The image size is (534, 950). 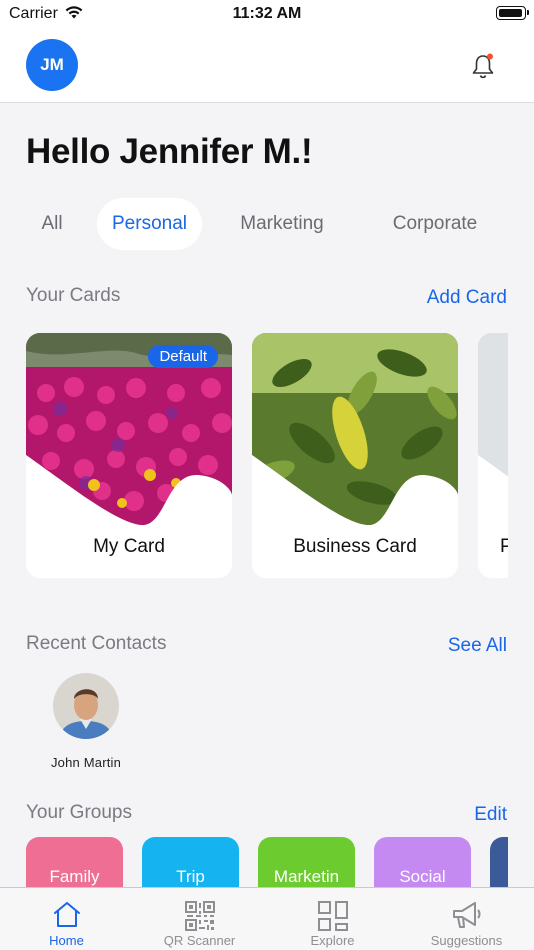 What do you see at coordinates (199, 940) in the screenshot?
I see `tabbar-label: QR Scanner` at bounding box center [199, 940].